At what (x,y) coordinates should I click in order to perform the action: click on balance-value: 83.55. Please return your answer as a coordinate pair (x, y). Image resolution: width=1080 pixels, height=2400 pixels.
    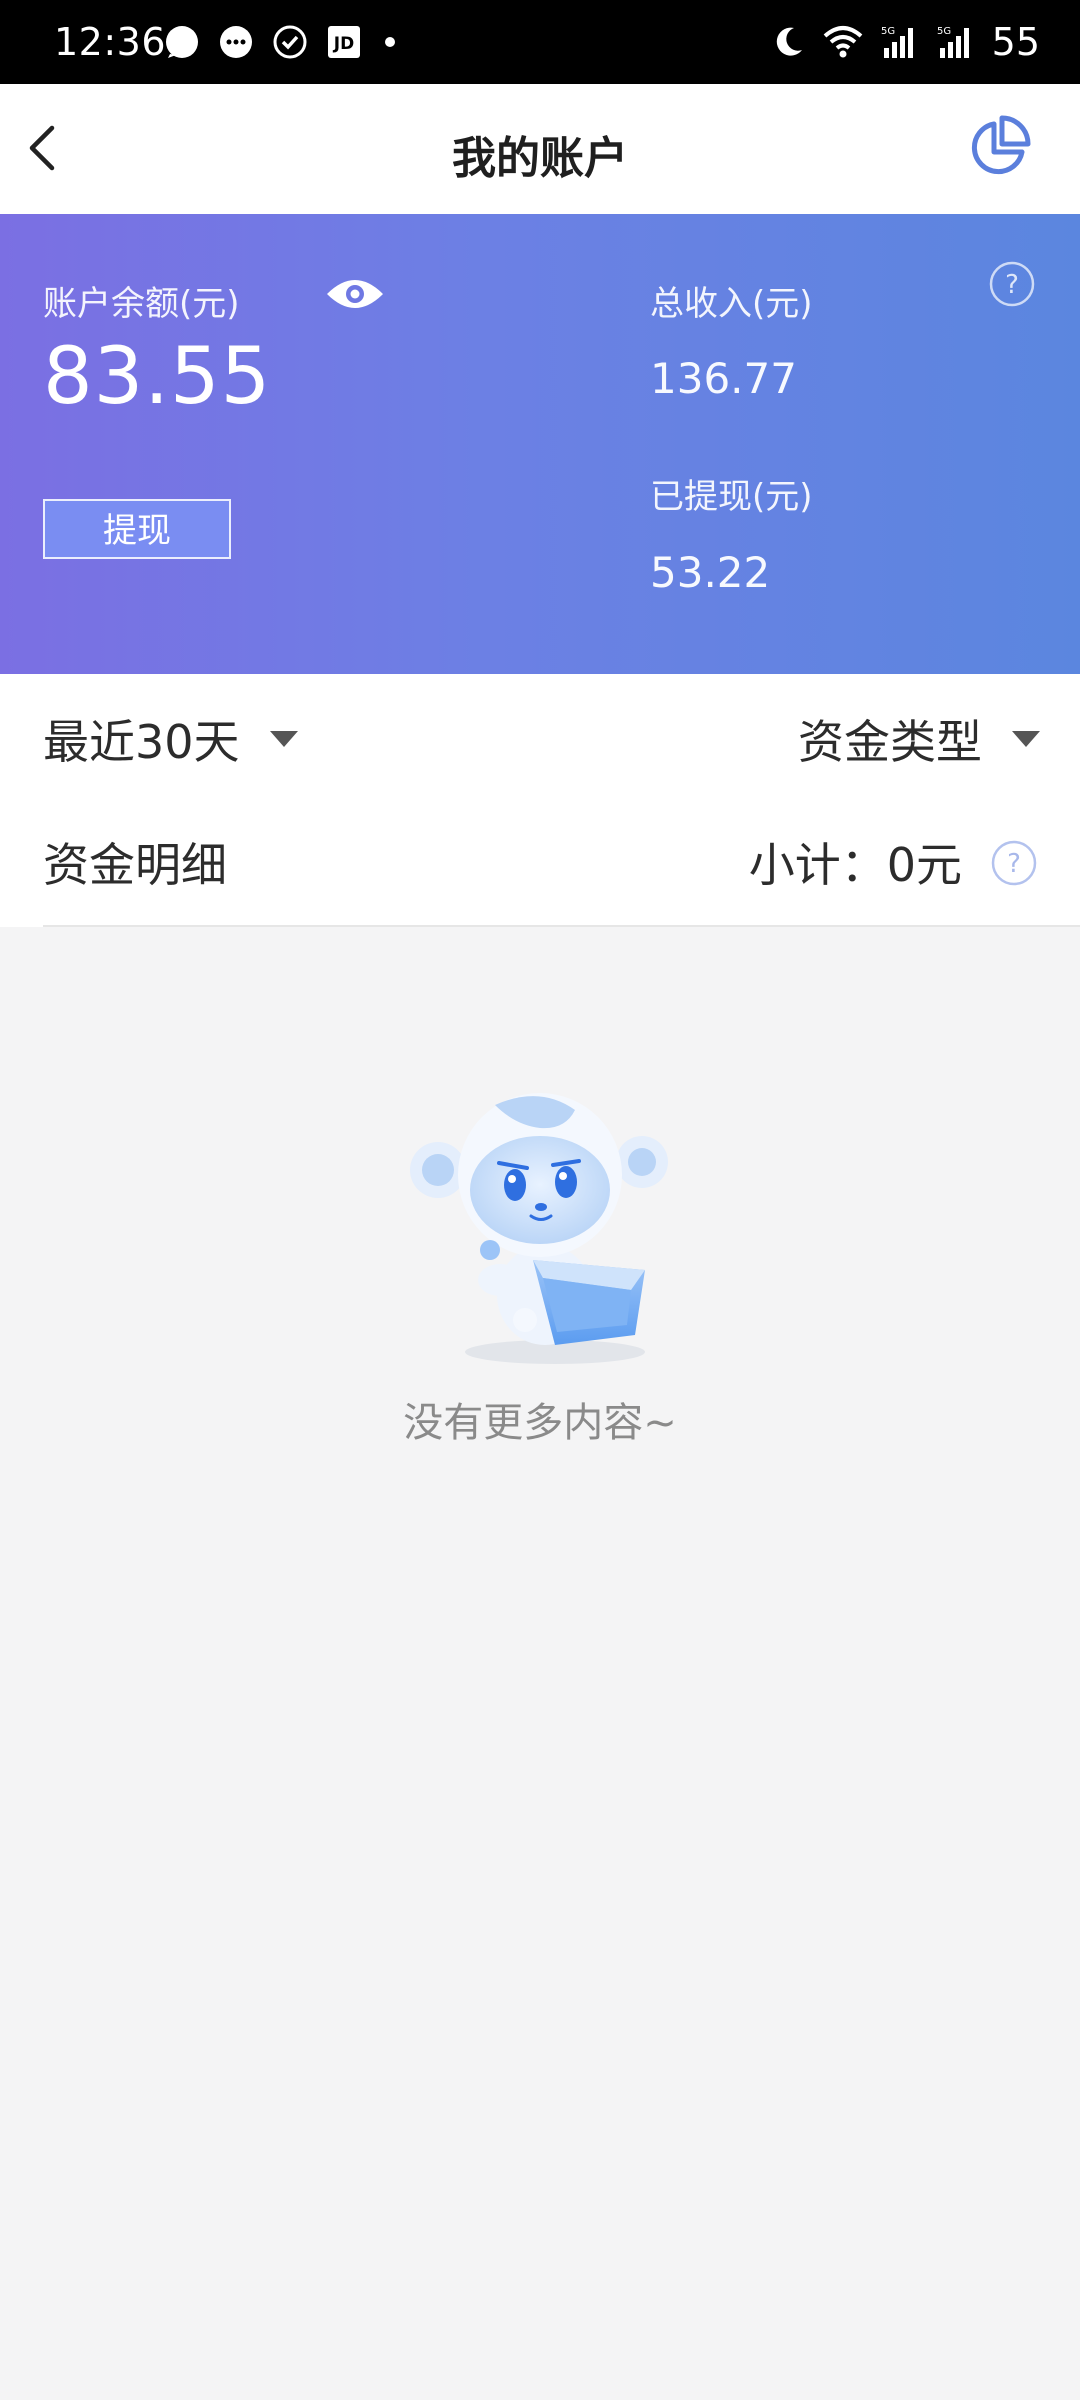
    Looking at the image, I should click on (157, 377).